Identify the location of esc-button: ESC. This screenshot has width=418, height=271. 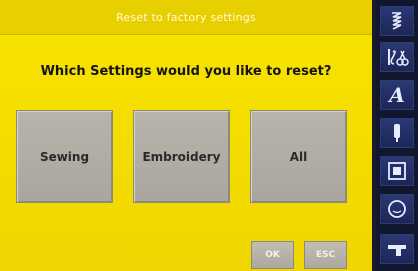
(325, 255).